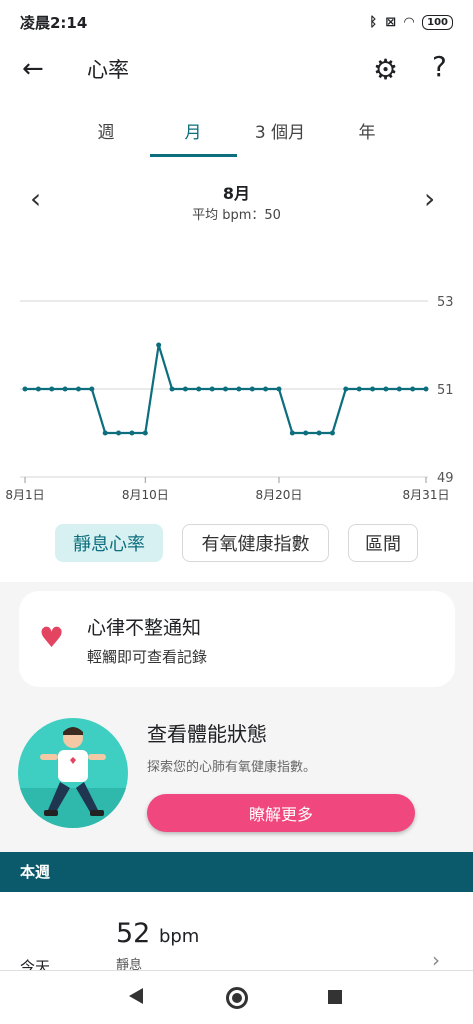  What do you see at coordinates (33, 69) in the screenshot?
I see `back-arrow-icon: ←` at bounding box center [33, 69].